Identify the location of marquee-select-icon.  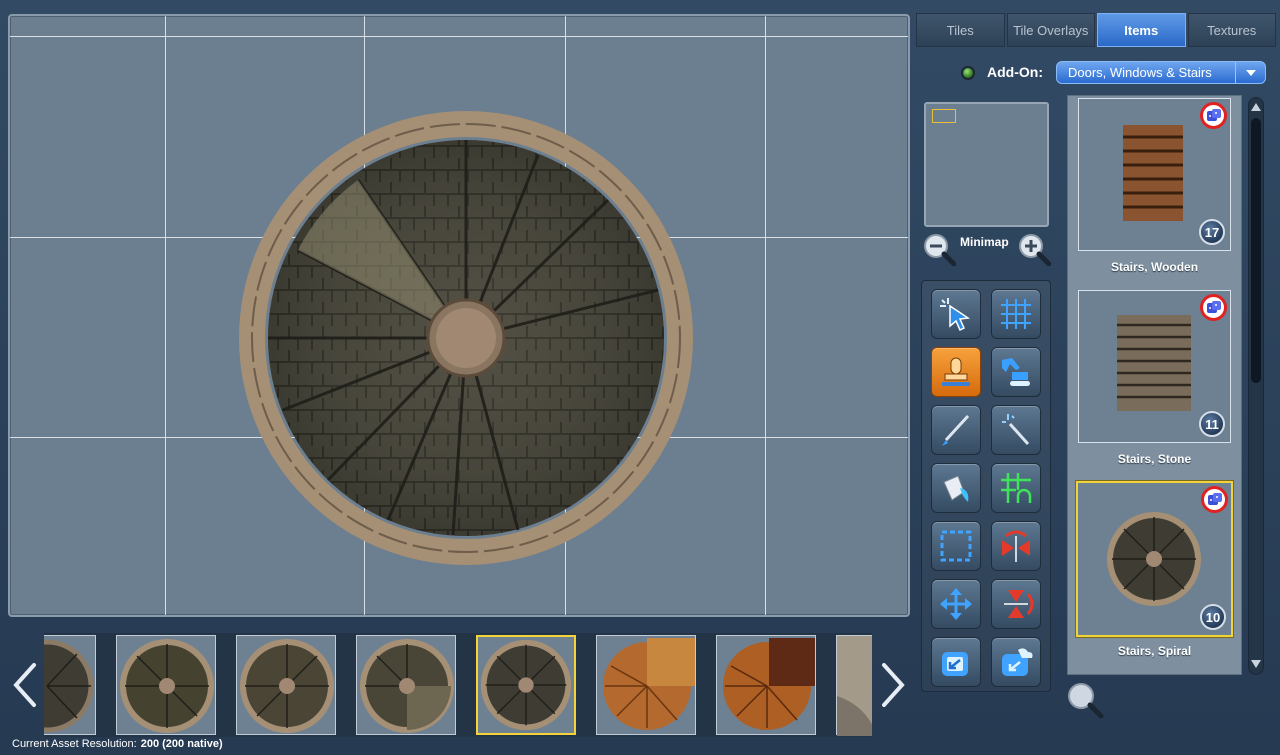
(956, 546).